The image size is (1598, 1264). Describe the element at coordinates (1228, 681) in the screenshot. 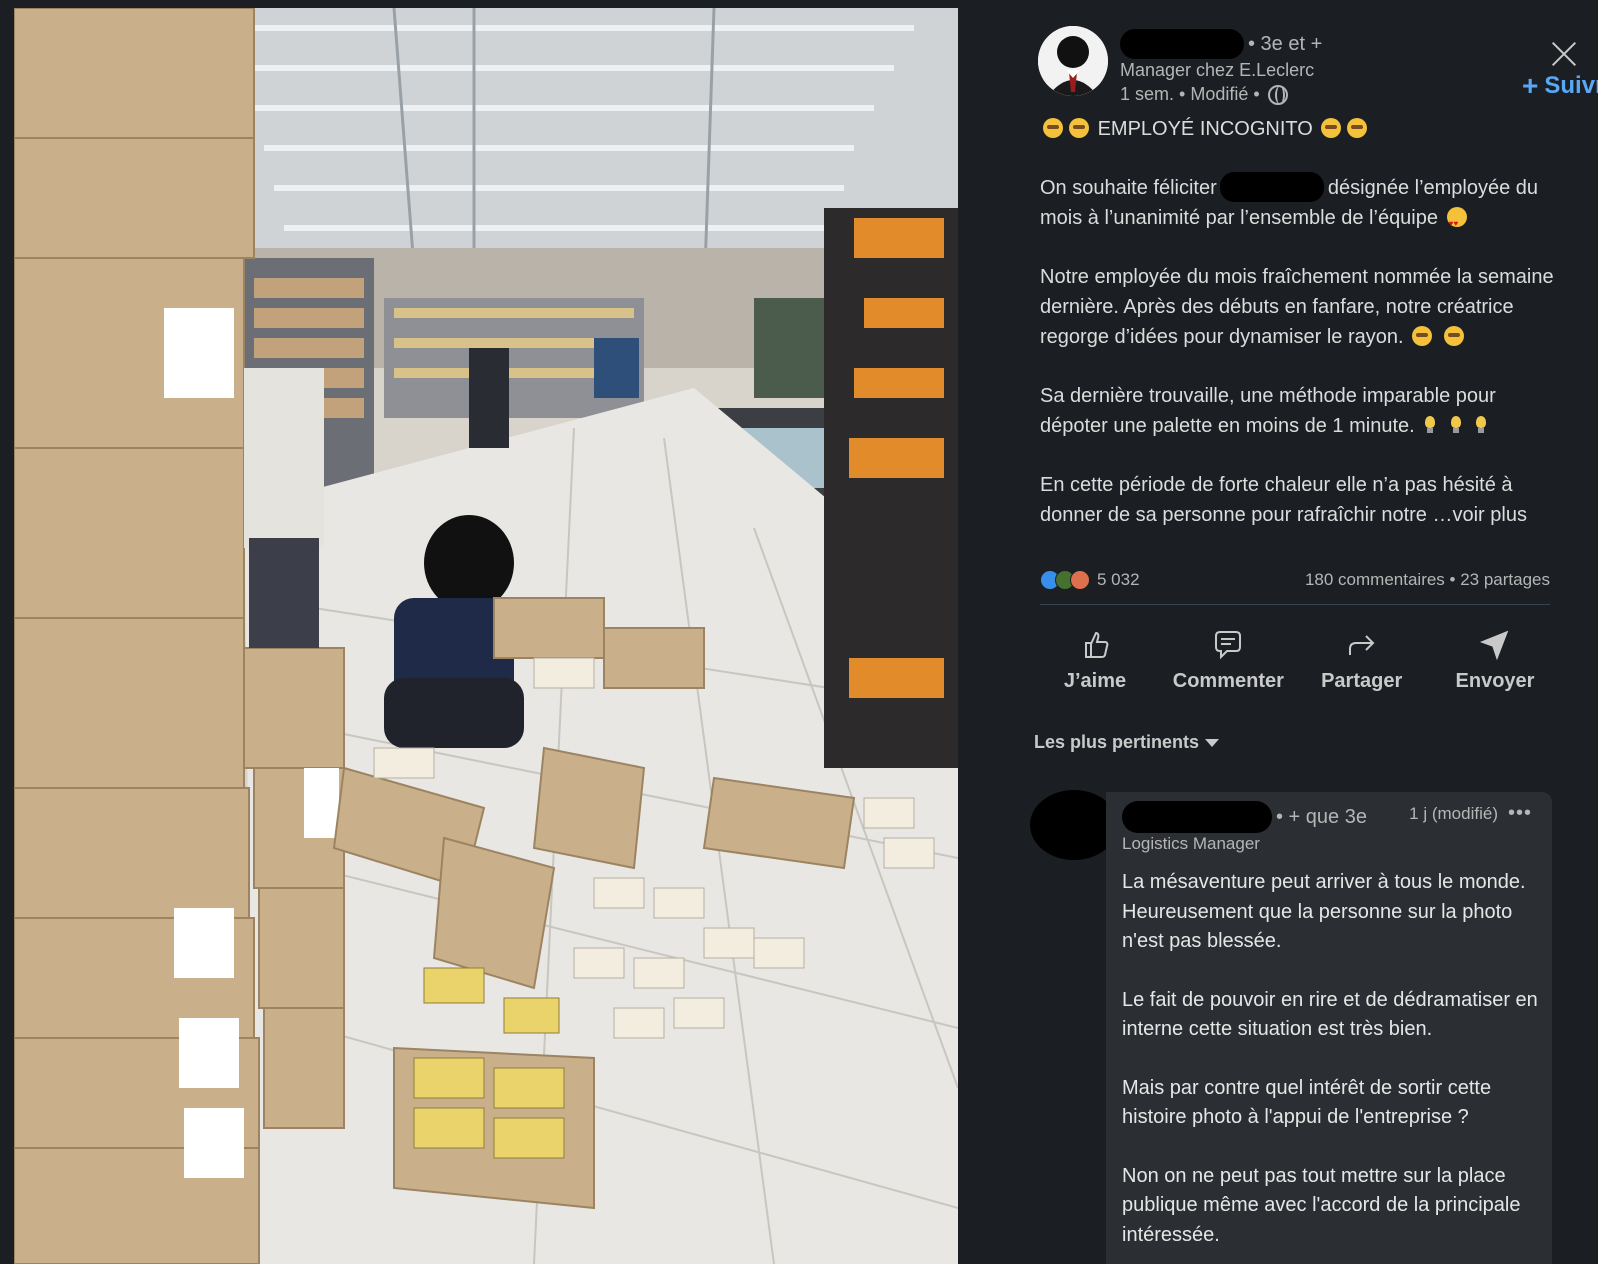

I see `comment-label: Commenter` at that location.